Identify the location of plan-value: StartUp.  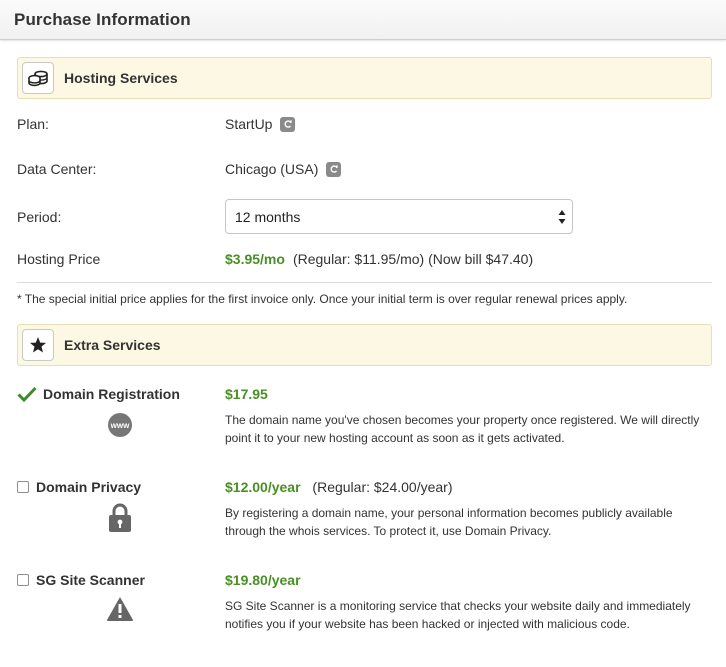
(260, 124).